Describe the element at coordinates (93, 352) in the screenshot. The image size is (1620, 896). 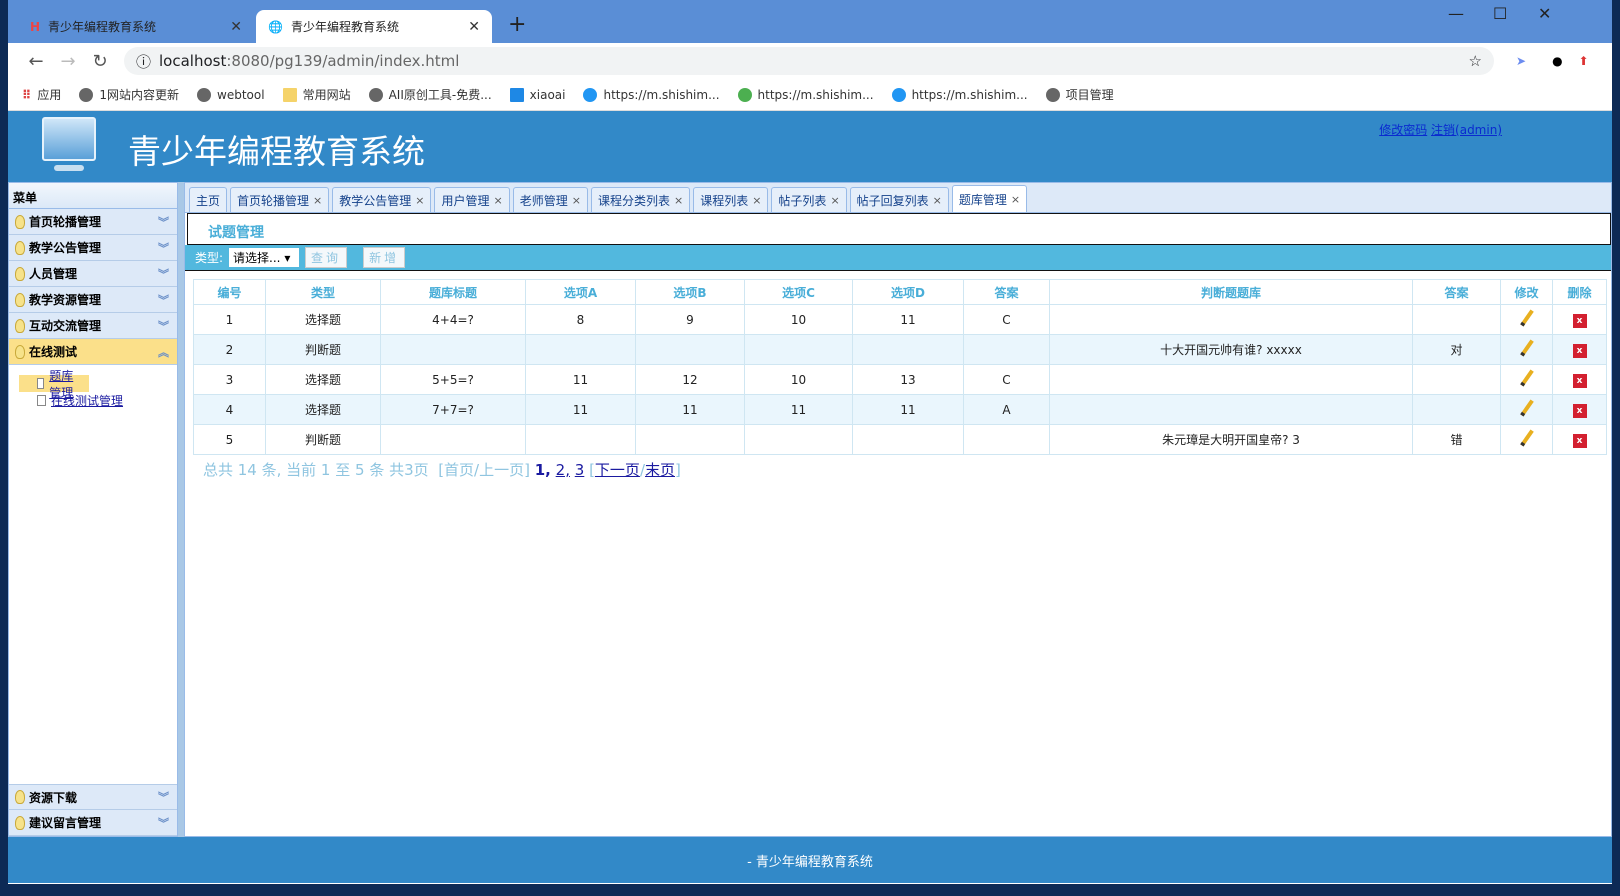
I see `sidebar-group-open: 在线测试 ︽` at that location.